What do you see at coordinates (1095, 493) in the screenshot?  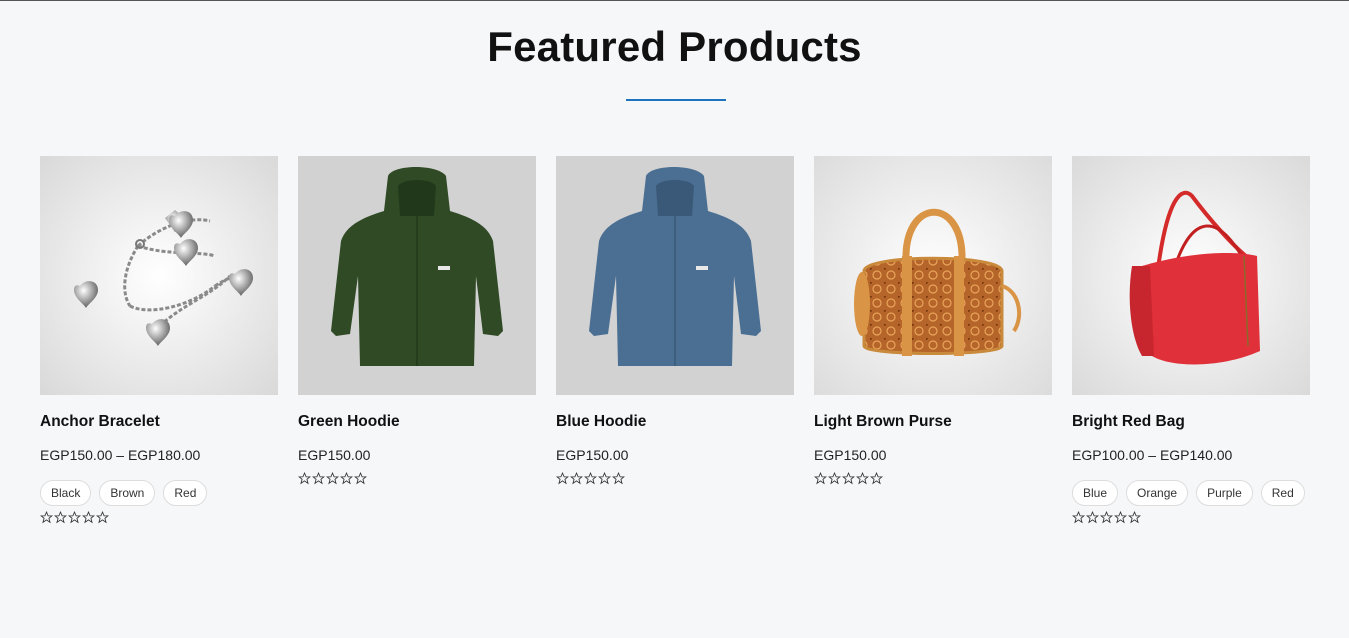 I see `swatch-blue: Blue` at bounding box center [1095, 493].